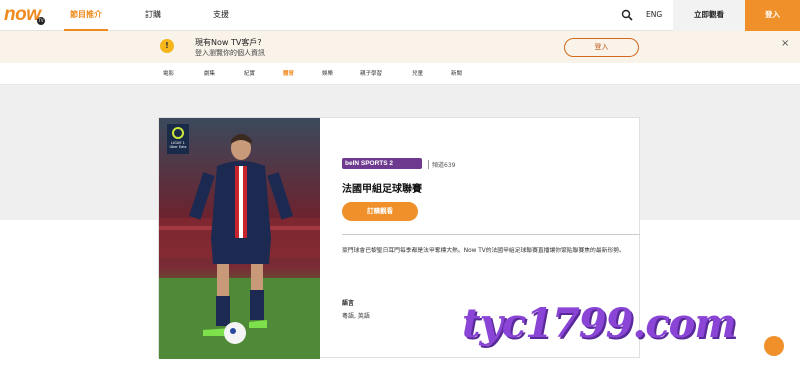 The image size is (800, 366). Describe the element at coordinates (239, 246) in the screenshot. I see `player-illustration` at that location.